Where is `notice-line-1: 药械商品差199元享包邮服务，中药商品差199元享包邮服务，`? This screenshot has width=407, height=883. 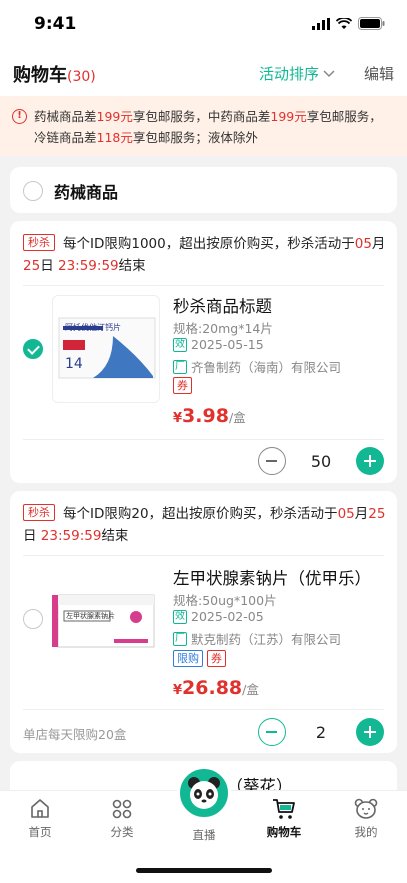
notice-line-1: 药械商品差199元享包邮服务，中药商品差199元享包邮服务， is located at coordinates (214, 116).